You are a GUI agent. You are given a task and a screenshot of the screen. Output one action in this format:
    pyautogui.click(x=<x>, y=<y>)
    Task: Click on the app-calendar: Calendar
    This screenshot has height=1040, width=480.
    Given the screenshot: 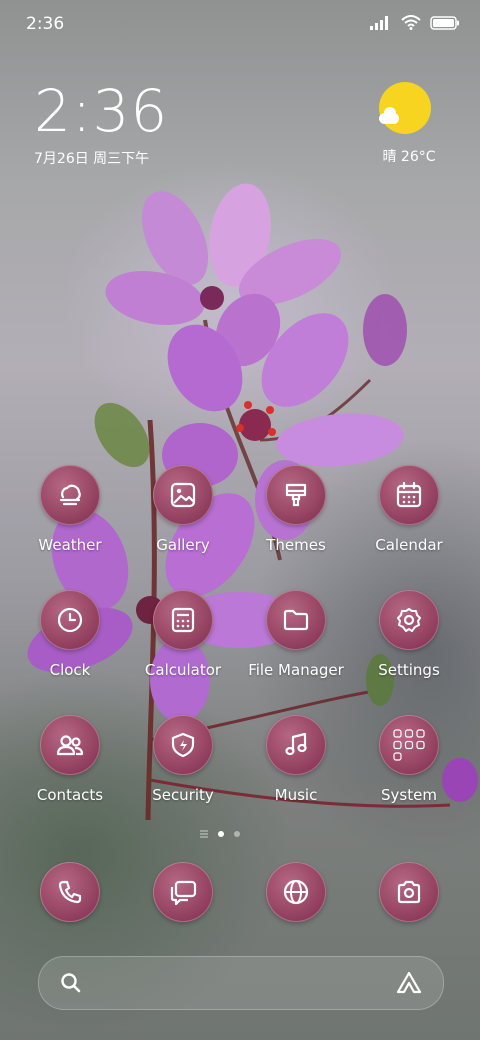 What is the action you would take?
    pyautogui.click(x=409, y=509)
    